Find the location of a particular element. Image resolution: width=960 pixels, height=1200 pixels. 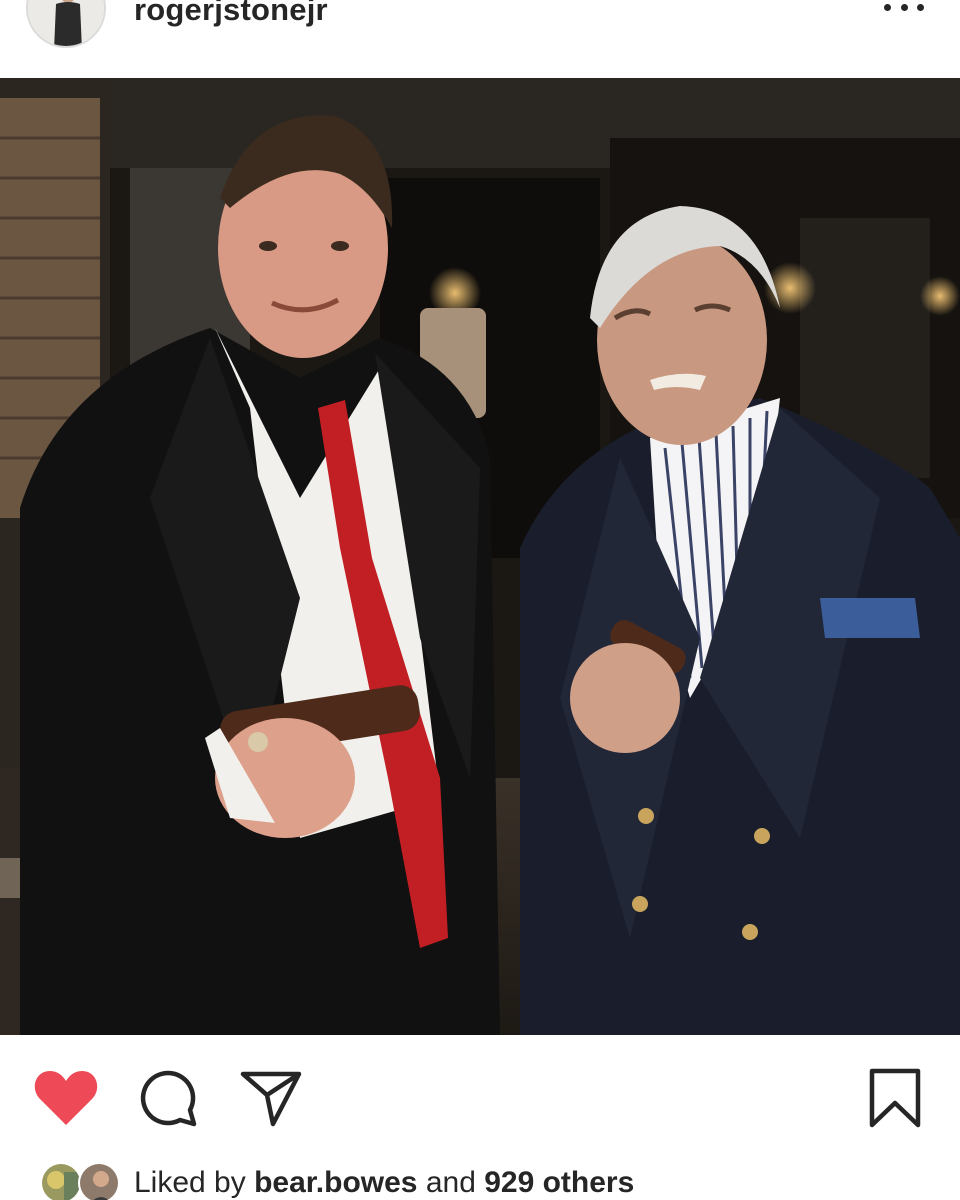

liker-avatars is located at coordinates (80, 1181).